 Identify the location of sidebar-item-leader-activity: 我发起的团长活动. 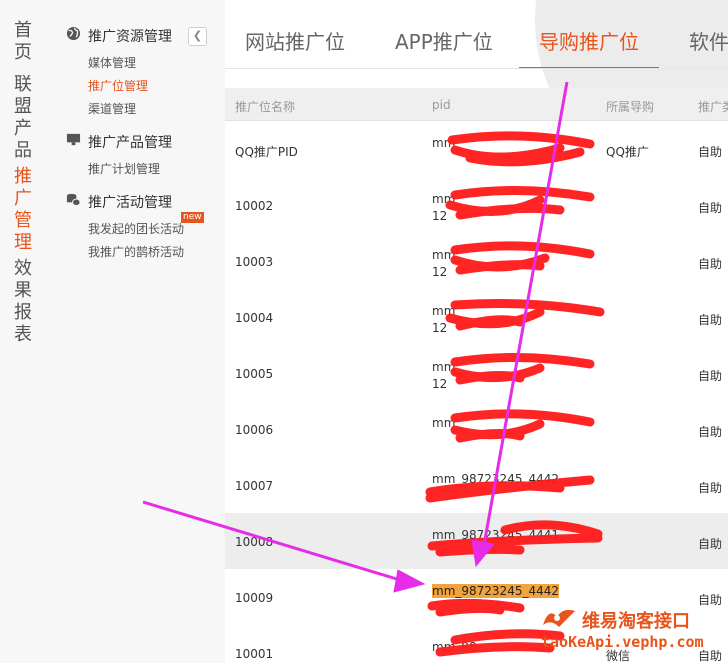
(136, 228).